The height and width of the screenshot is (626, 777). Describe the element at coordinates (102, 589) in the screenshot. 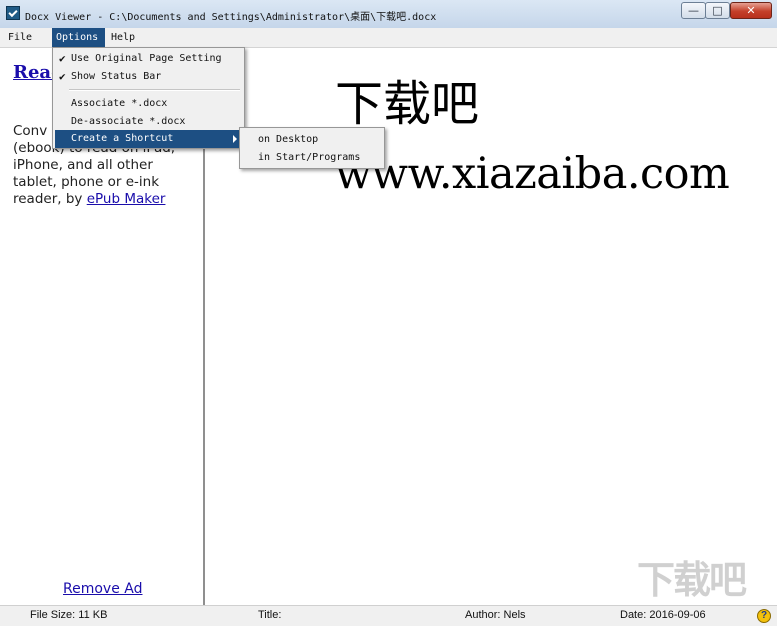

I see `remove-ad-link: Remove Ad` at that location.